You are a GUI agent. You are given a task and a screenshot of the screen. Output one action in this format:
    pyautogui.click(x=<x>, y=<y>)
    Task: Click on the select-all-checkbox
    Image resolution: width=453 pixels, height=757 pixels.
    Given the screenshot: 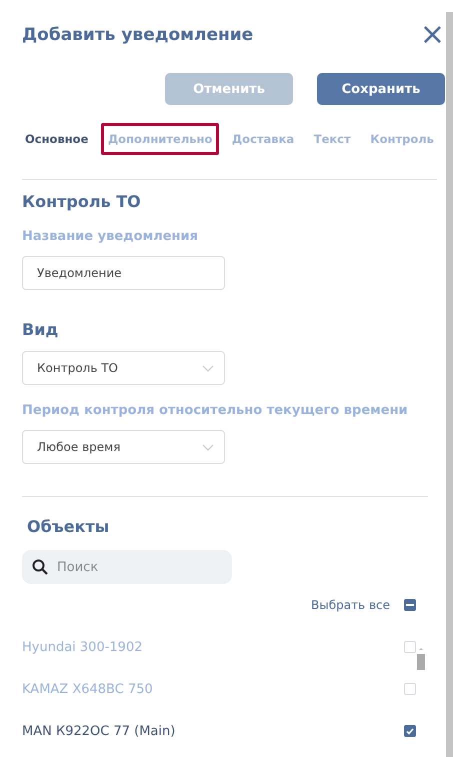 What is the action you would take?
    pyautogui.click(x=410, y=605)
    